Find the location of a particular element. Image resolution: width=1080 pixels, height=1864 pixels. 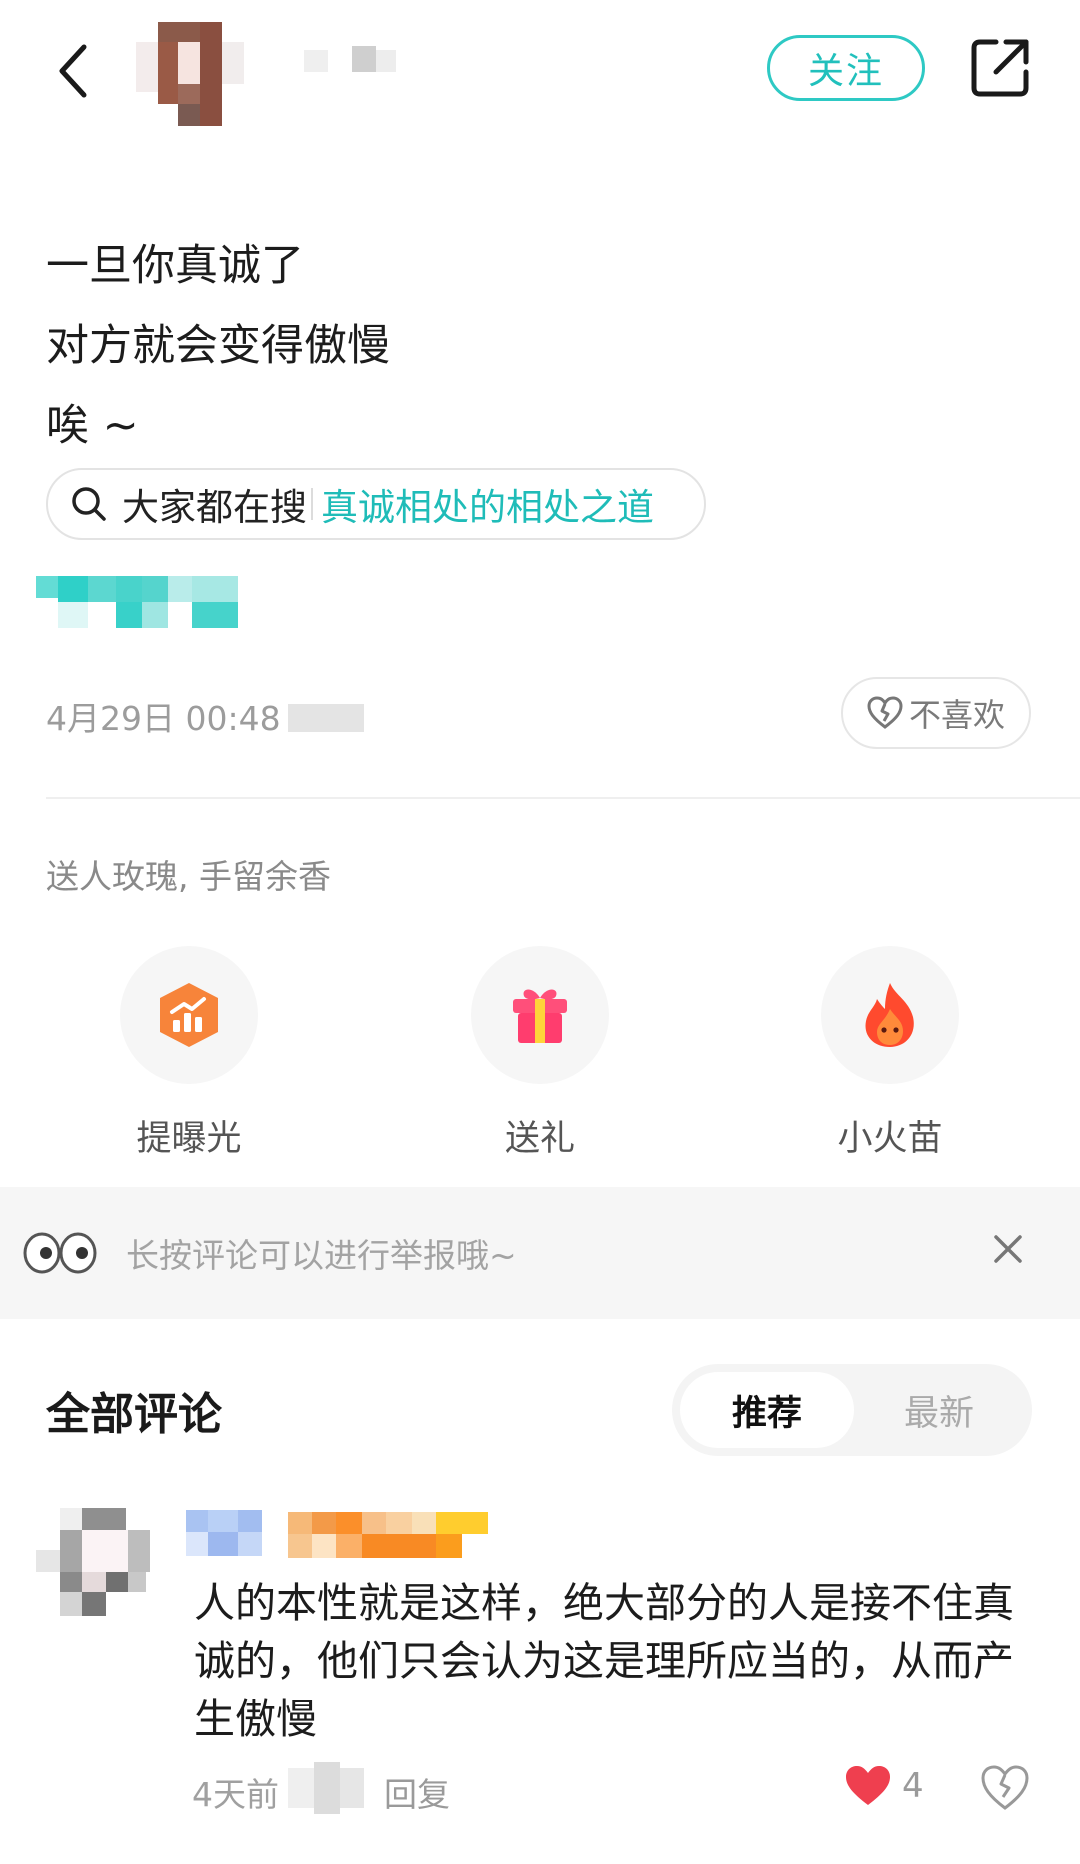

dislike-button: 不喜欢 is located at coordinates (936, 713).